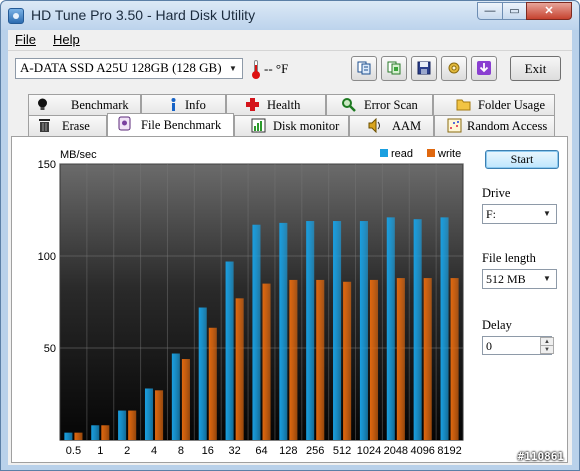  Describe the element at coordinates (518, 345) in the screenshot. I see `delay-spinner: 0 ▲ ▼` at that location.